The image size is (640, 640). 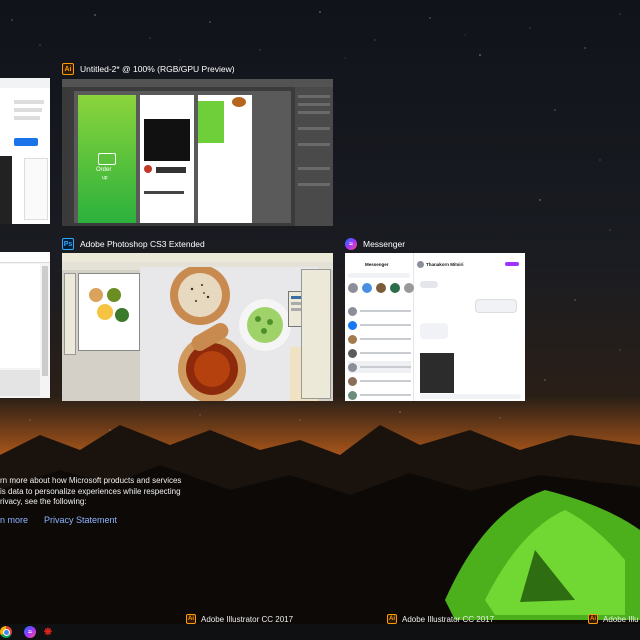 I want to click on artboard-menu, so click(x=167, y=159).